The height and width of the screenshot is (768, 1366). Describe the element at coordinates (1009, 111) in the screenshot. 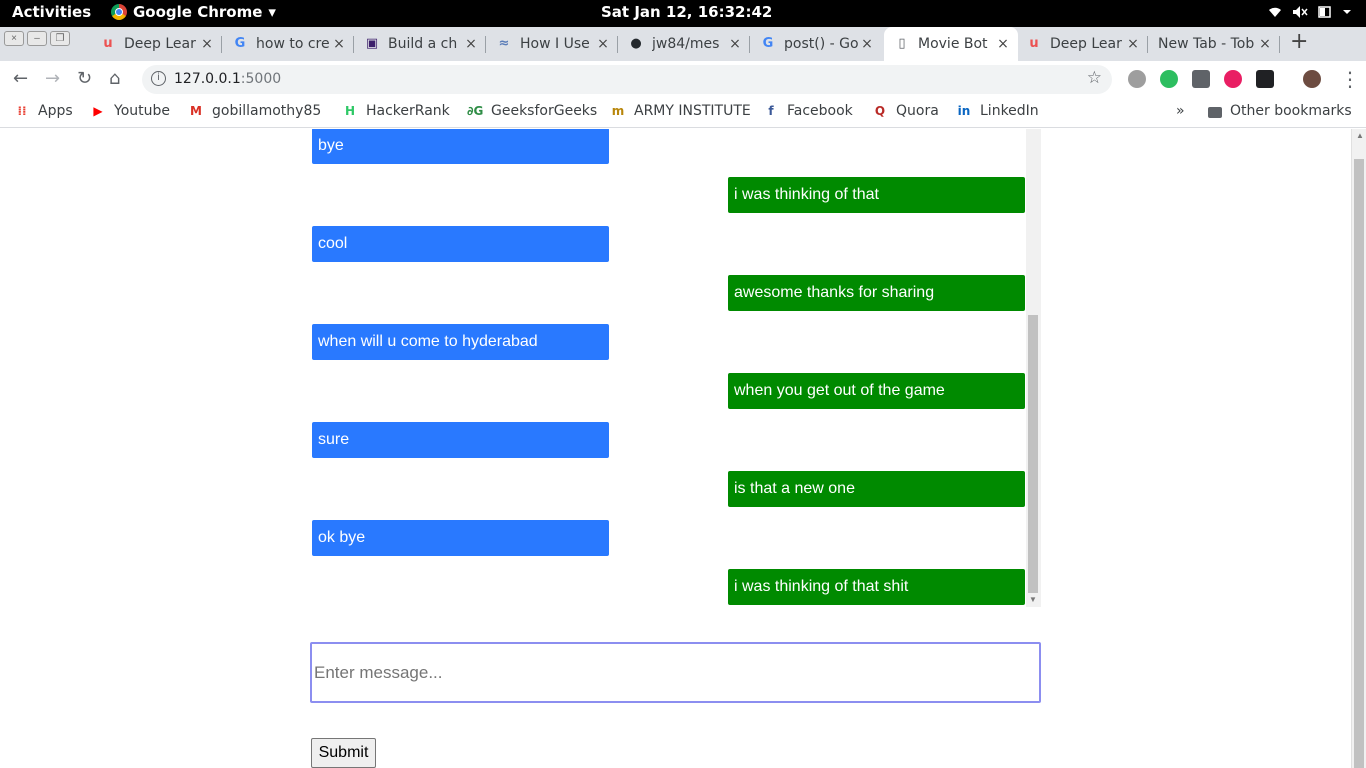

I see `bookmark-label: LinkedIn` at that location.